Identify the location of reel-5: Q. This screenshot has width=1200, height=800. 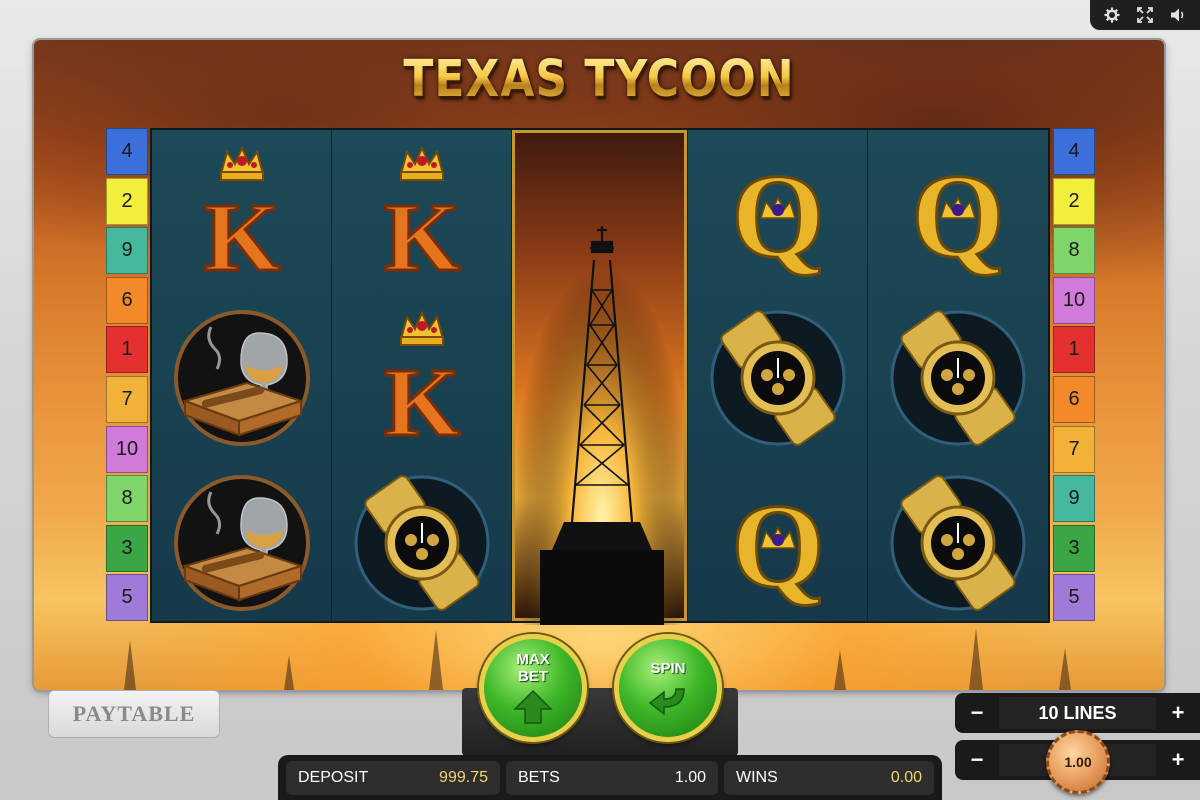
(958, 375).